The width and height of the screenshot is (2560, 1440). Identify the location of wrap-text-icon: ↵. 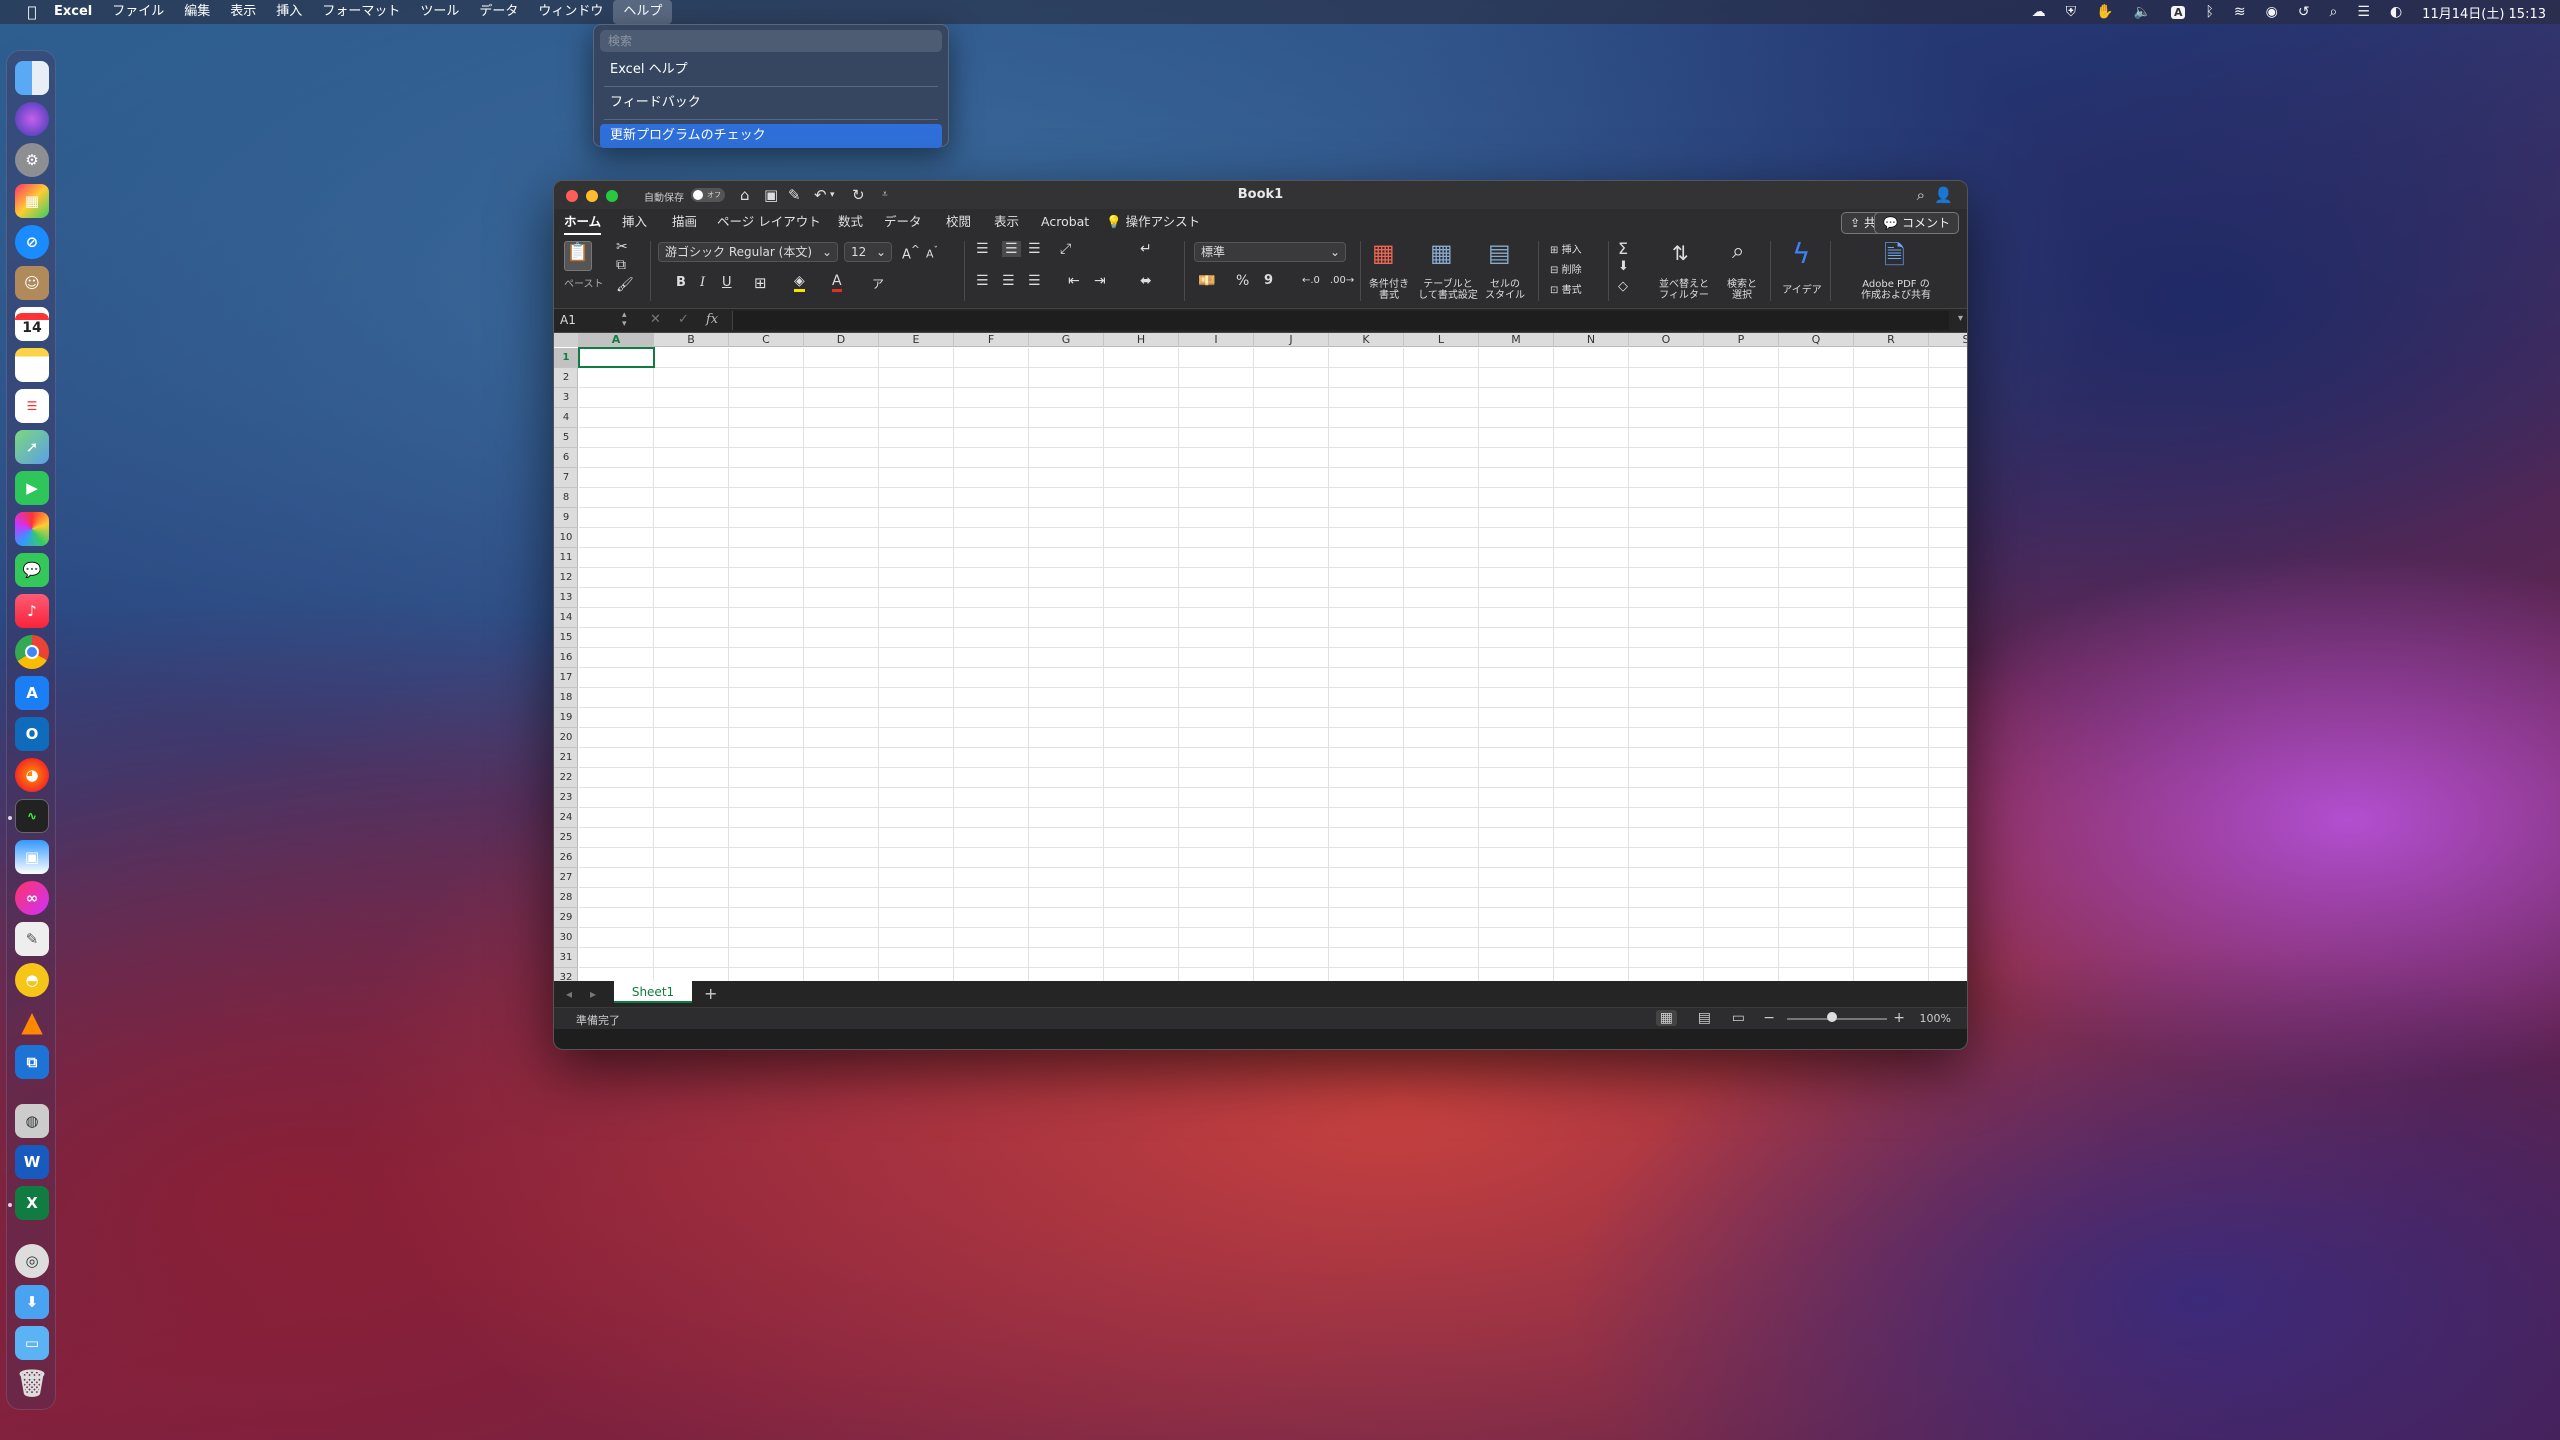
(1146, 249).